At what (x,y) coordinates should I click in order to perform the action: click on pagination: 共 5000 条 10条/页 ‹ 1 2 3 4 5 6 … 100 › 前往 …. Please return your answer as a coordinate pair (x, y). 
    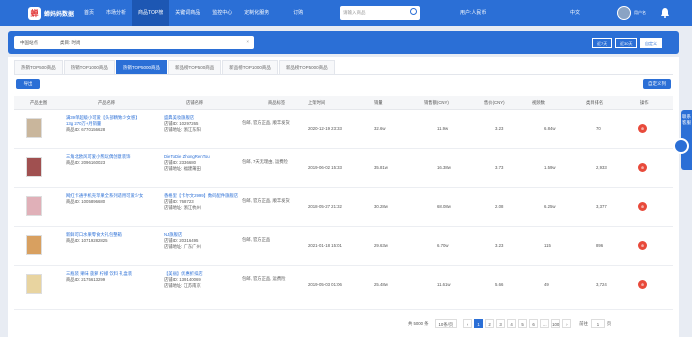
    Looking at the image, I should click on (509, 323).